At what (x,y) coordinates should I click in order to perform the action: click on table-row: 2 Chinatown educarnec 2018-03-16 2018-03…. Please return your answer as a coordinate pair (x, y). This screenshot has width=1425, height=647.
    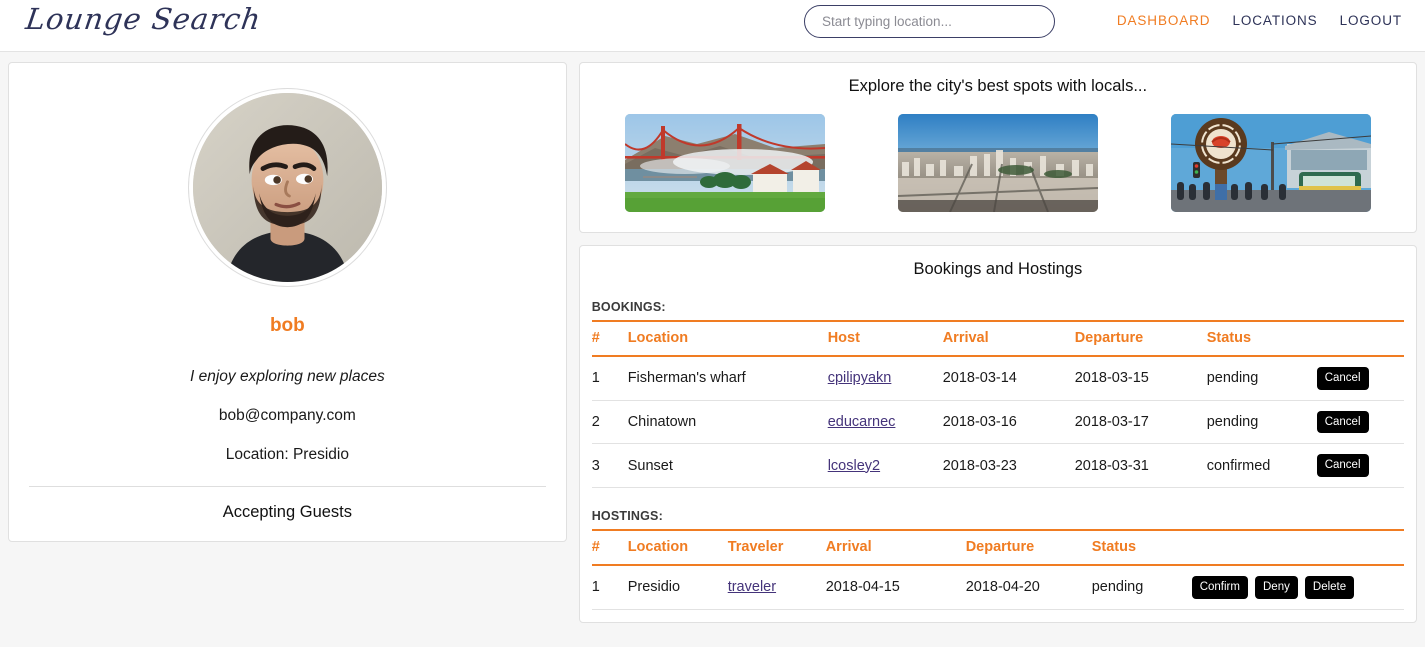
    Looking at the image, I should click on (997, 422).